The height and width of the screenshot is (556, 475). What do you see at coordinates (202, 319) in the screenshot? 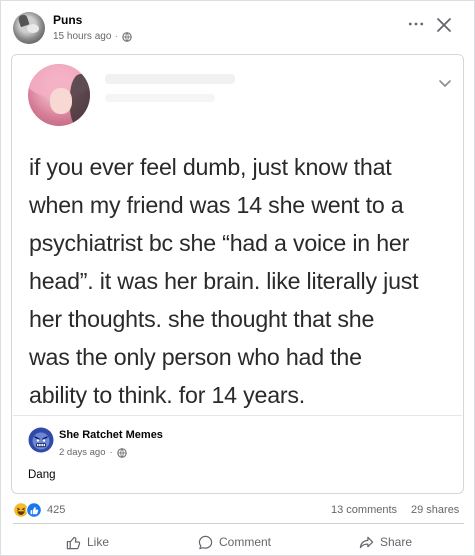
I see `tweet-line: her thoughts. she thought that she` at bounding box center [202, 319].